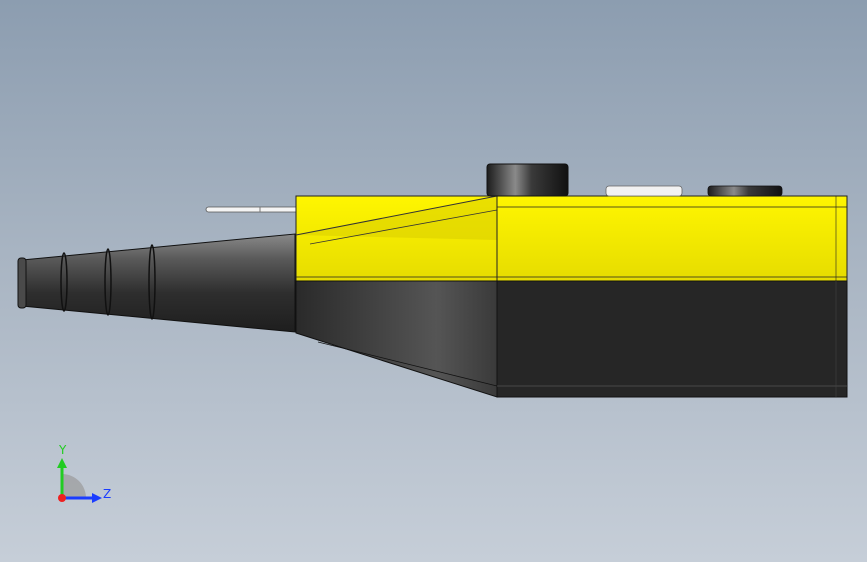 Image resolution: width=867 pixels, height=562 pixels. What do you see at coordinates (156, 283) in the screenshot?
I see `cable-gland` at bounding box center [156, 283].